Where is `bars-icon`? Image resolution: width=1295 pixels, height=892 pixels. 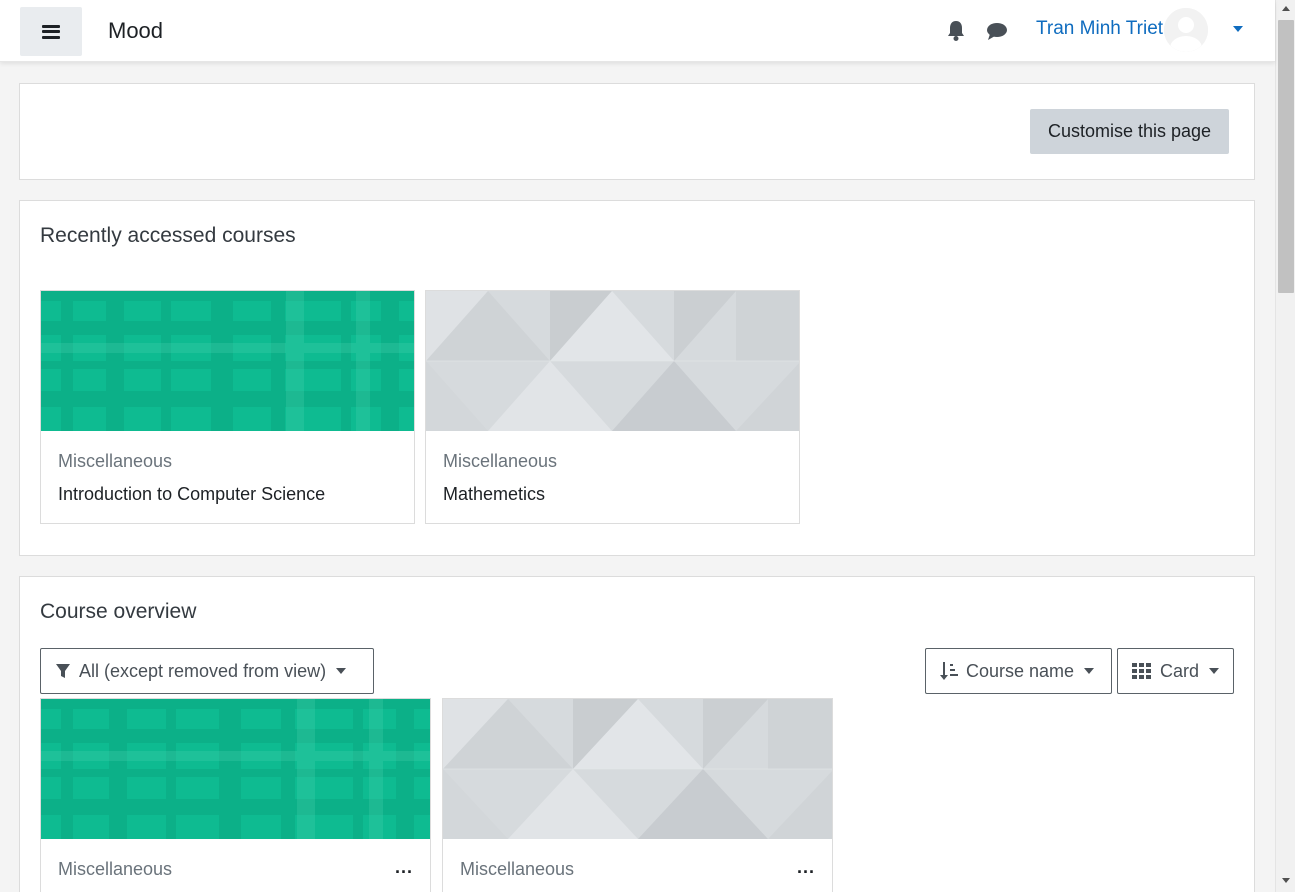
bars-icon is located at coordinates (51, 31).